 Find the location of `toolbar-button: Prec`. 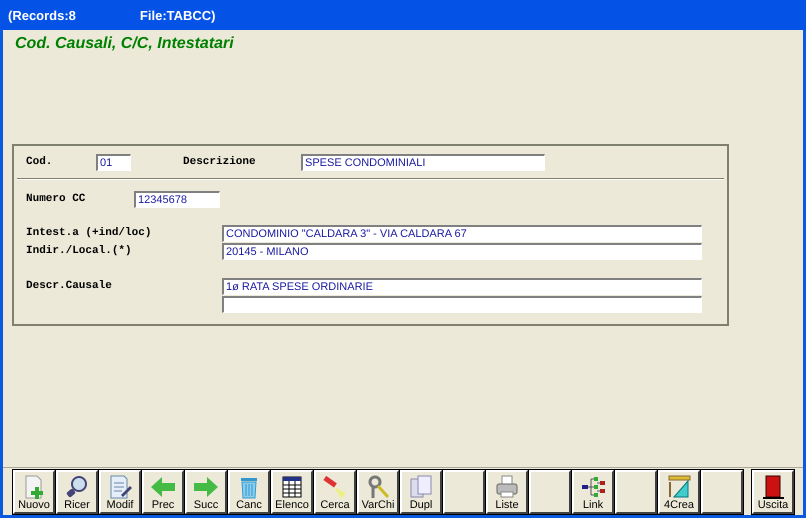

toolbar-button: Prec is located at coordinates (163, 492).